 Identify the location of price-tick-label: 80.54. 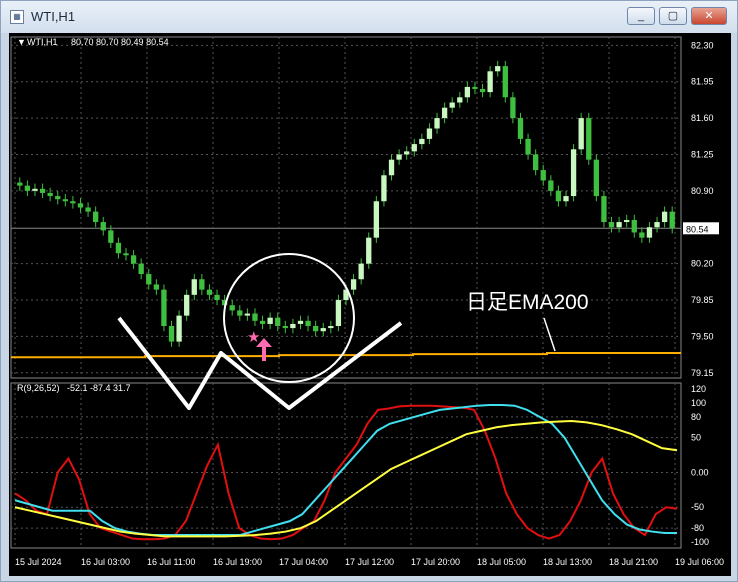
(697, 229).